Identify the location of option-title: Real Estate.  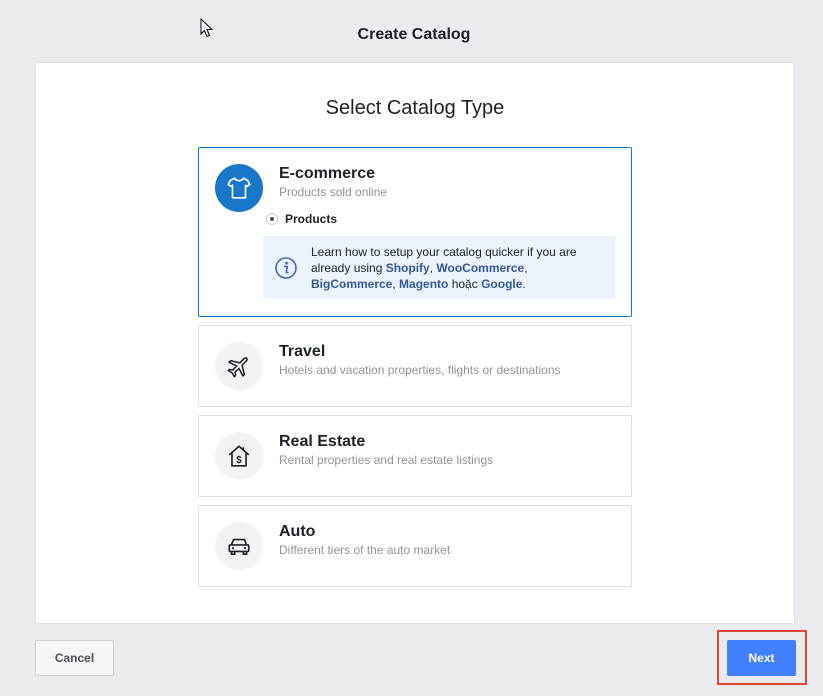
(322, 441).